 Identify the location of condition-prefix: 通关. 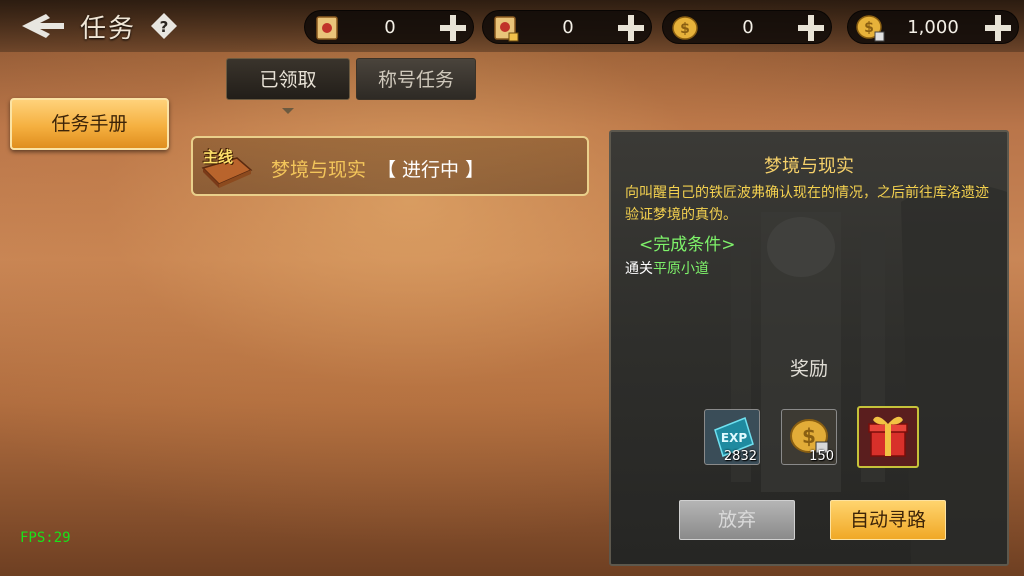
(639, 269).